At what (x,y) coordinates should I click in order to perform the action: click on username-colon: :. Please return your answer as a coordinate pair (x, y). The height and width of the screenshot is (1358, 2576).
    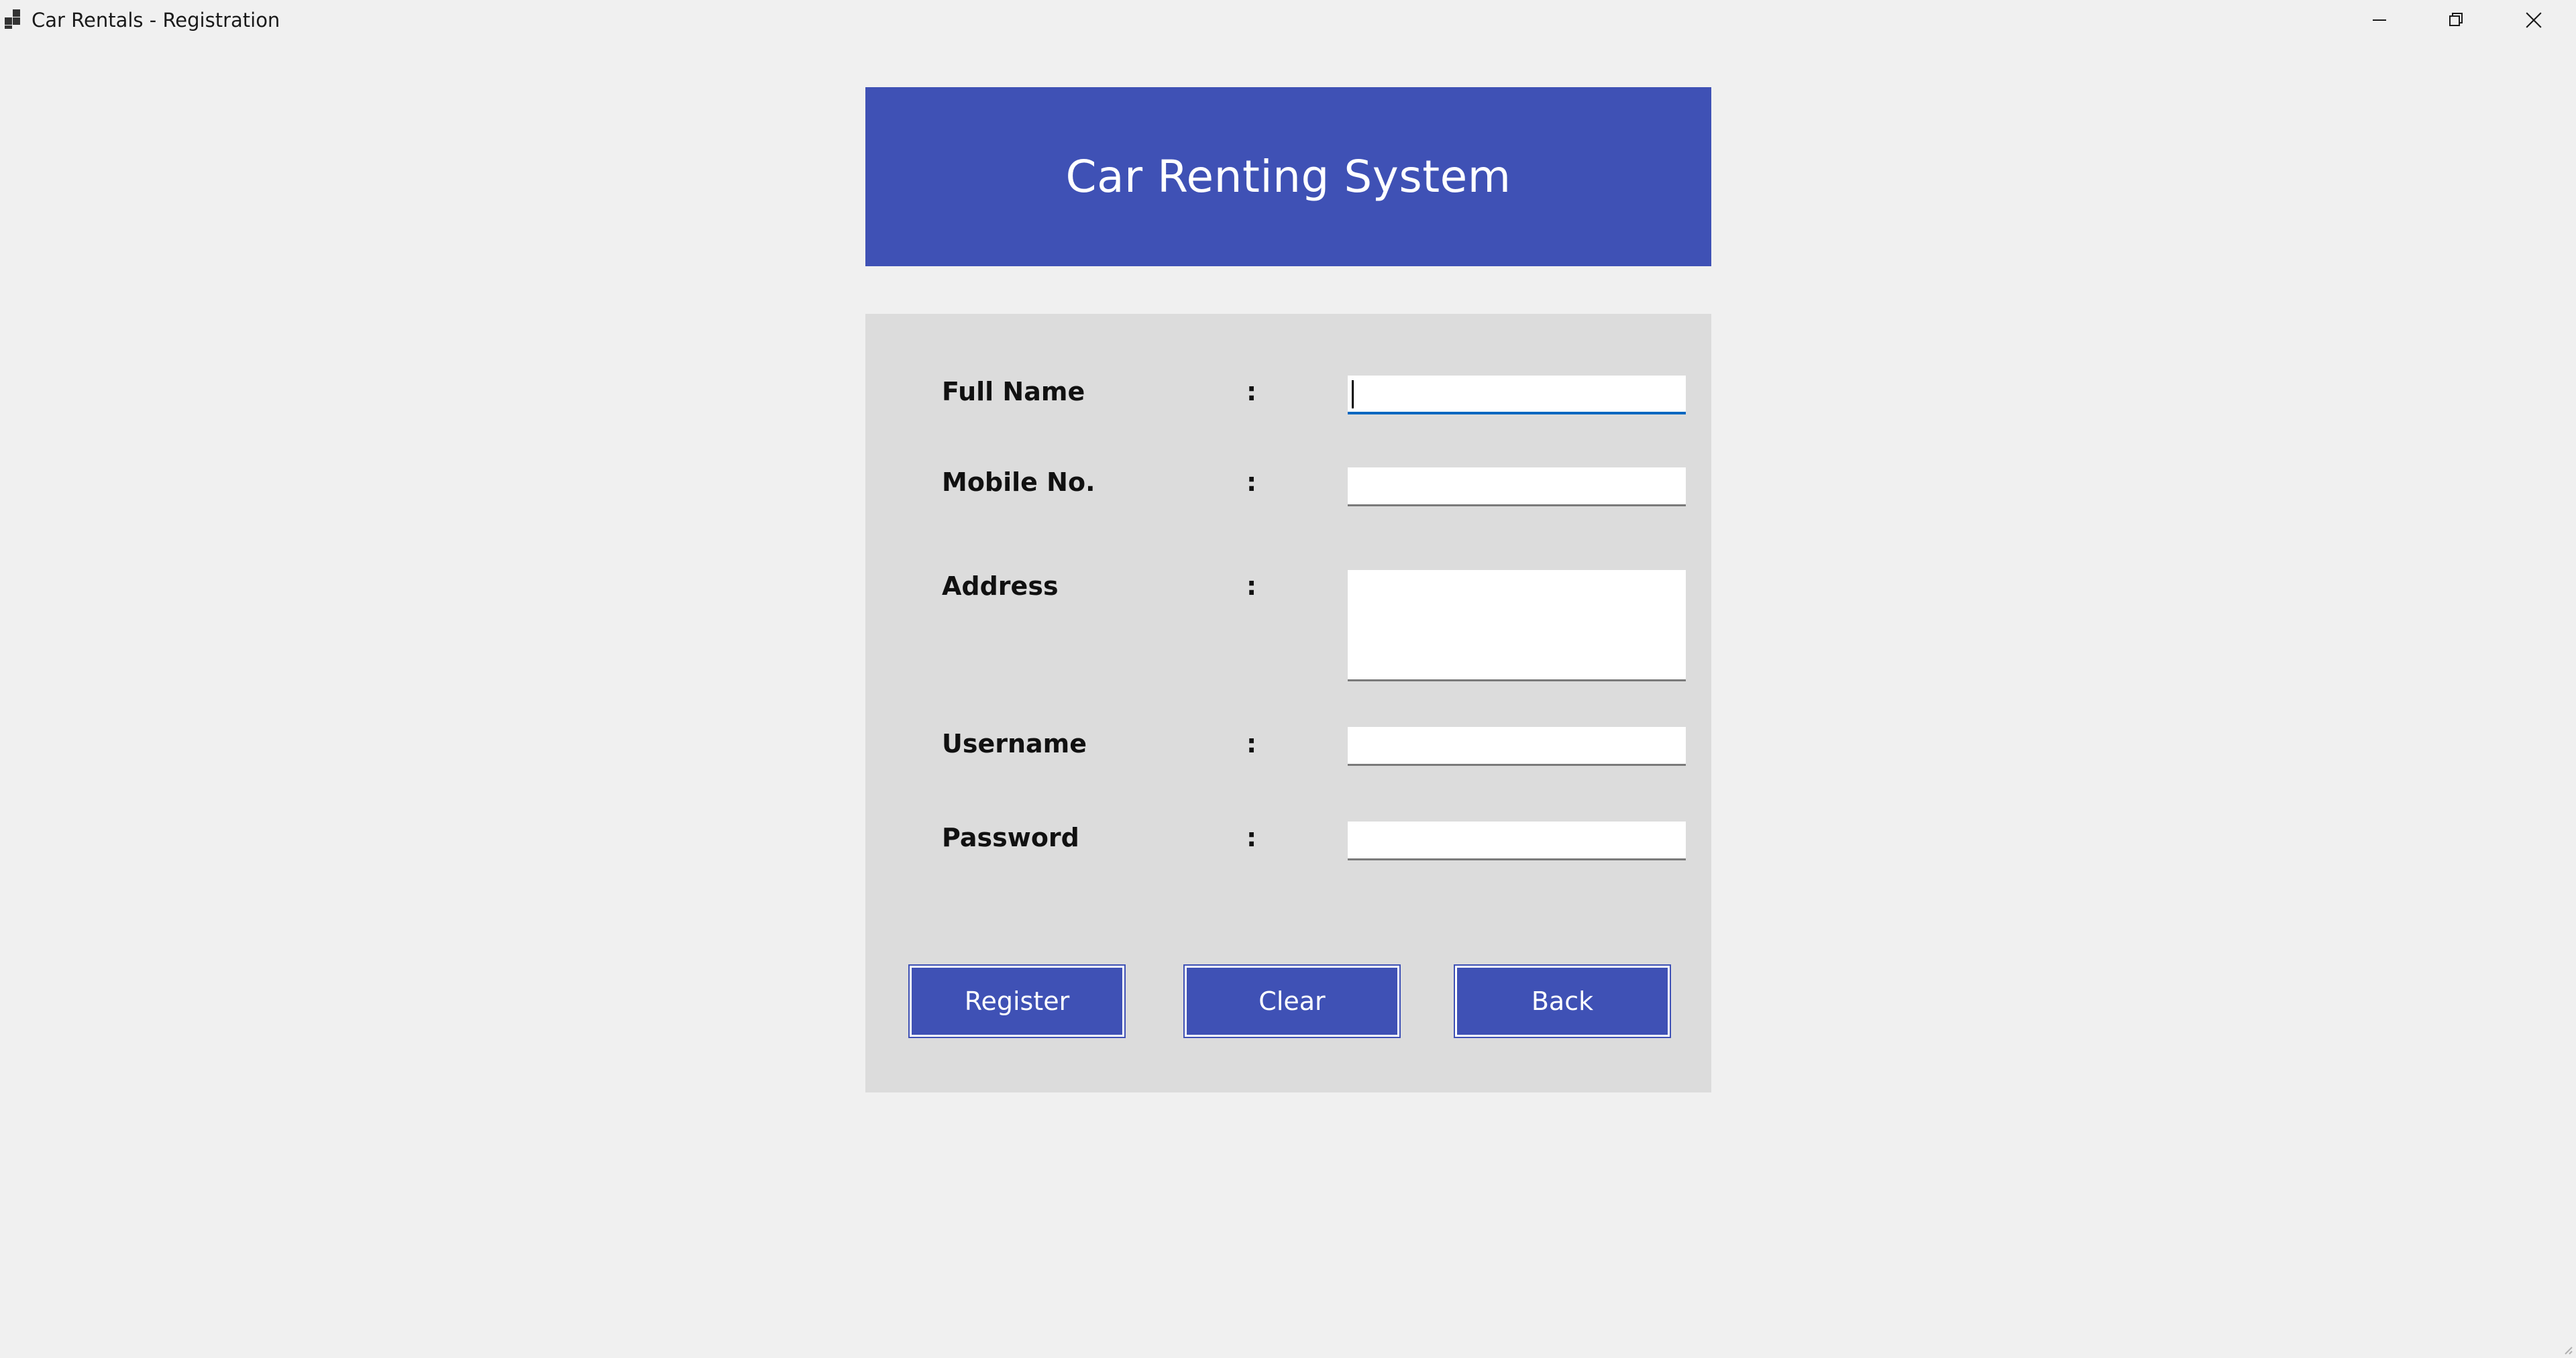
    Looking at the image, I should click on (1251, 743).